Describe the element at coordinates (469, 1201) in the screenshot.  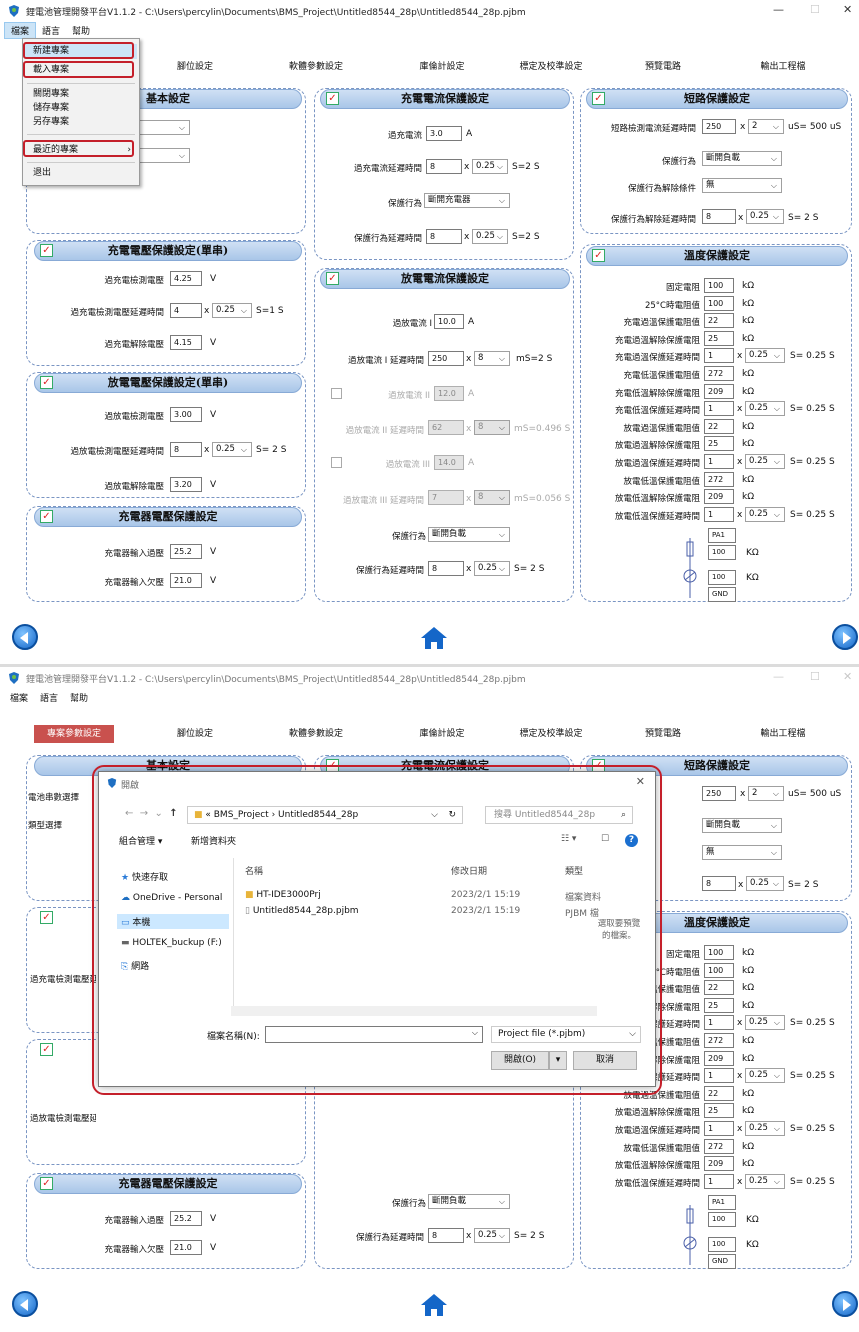
I see `dc-action-select: 斷開負載 ⌵` at that location.